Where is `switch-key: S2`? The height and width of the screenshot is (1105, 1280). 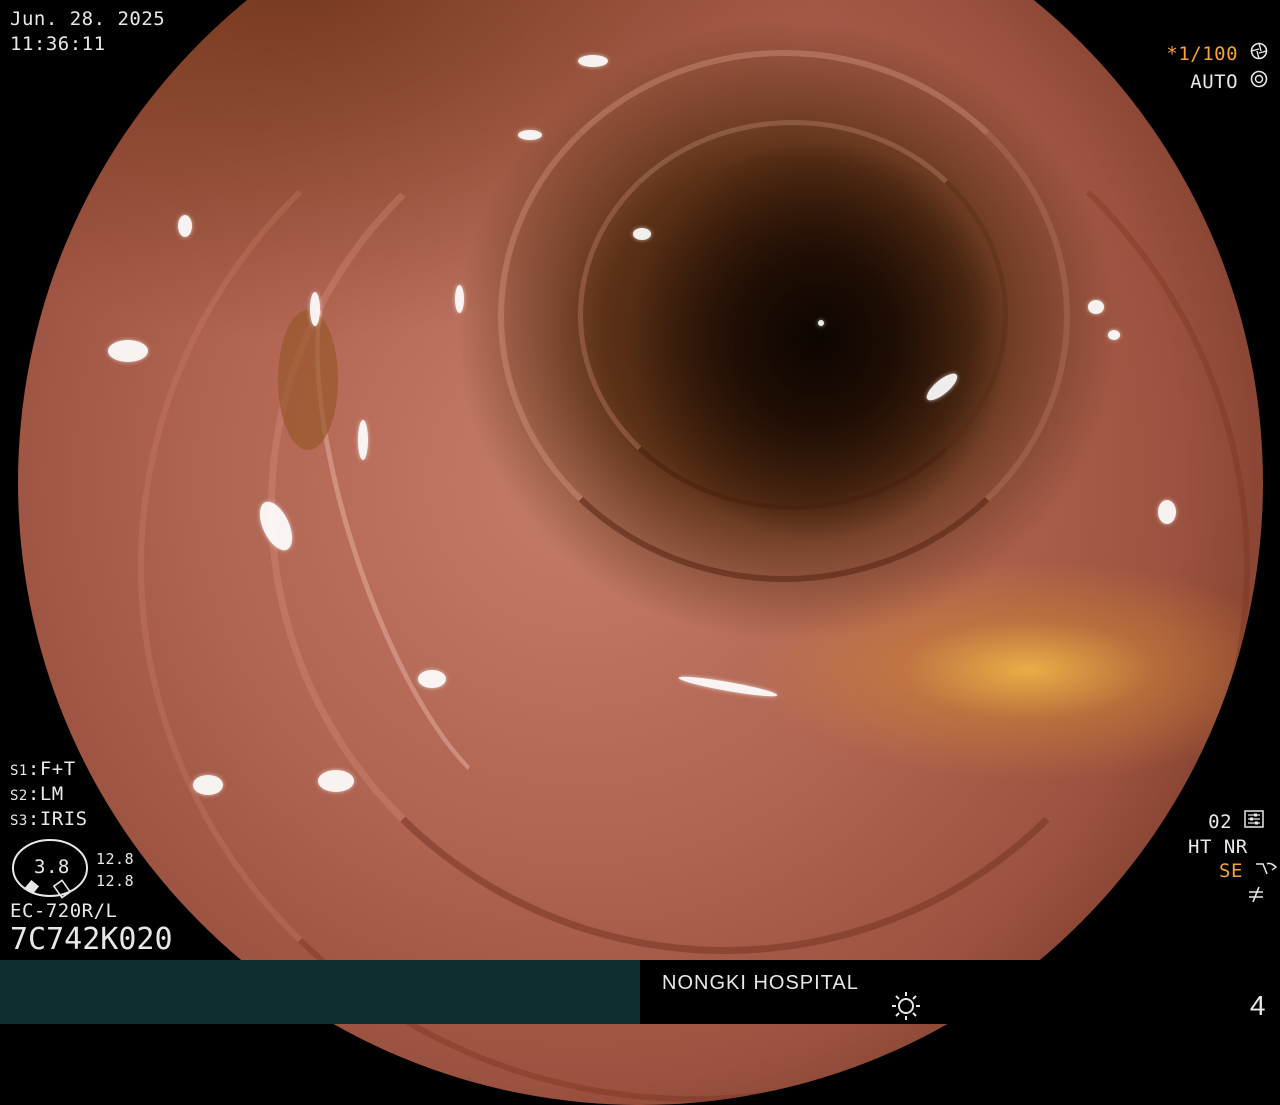
switch-key: S2 is located at coordinates (19, 796).